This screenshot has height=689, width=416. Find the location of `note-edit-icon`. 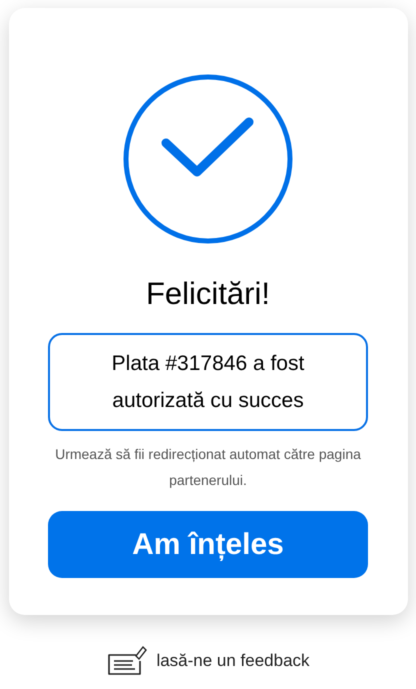

note-edit-icon is located at coordinates (127, 661).